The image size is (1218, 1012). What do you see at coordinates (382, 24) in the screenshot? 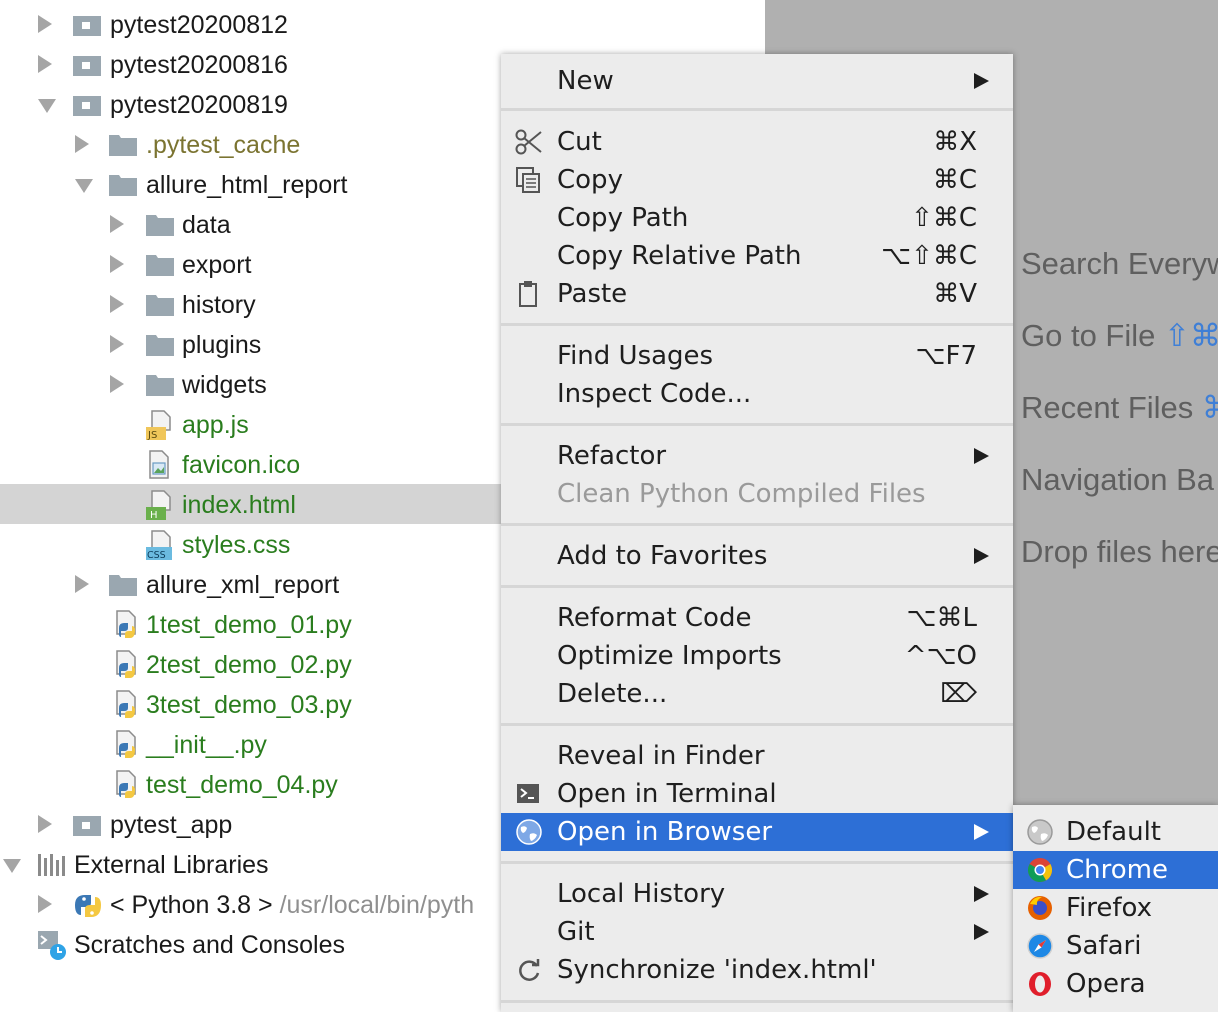
I see `tree-item-pytest20200812: pytest20200812` at bounding box center [382, 24].